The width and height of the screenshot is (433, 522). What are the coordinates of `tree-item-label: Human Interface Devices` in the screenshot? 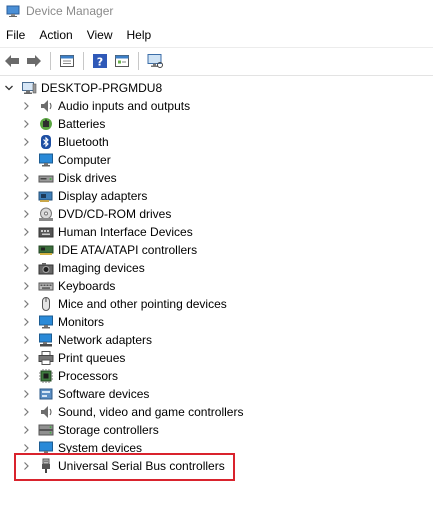 It's located at (125, 232).